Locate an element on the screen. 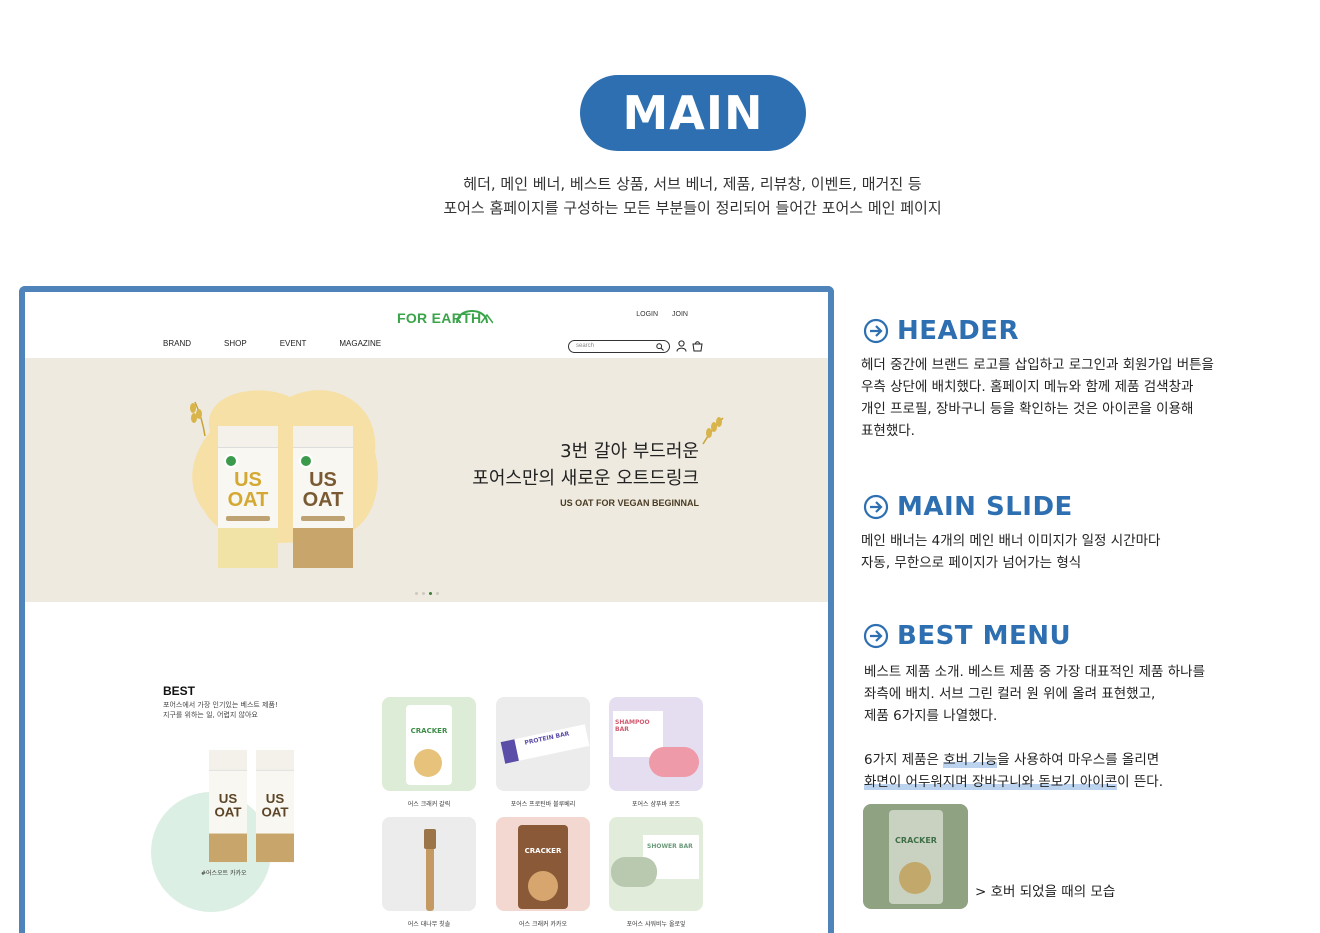 This screenshot has height=933, width=1320. slide-indicator is located at coordinates (427, 593).